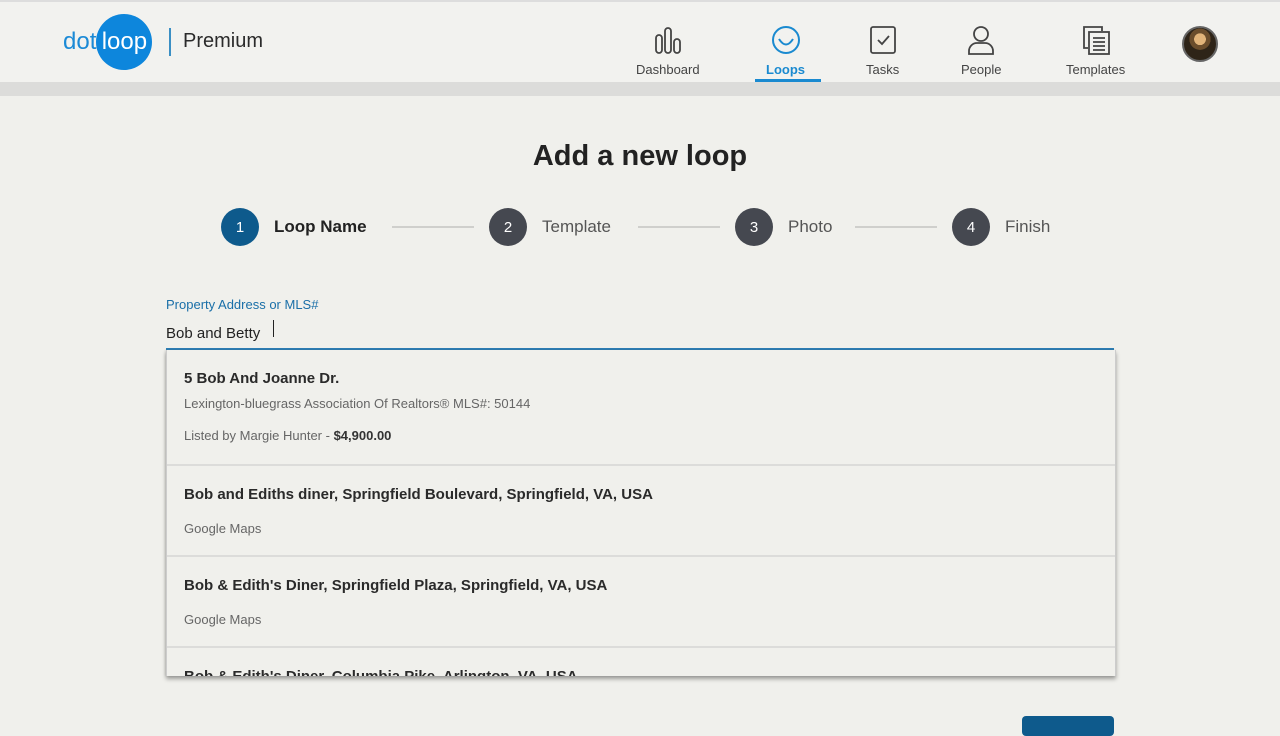  What do you see at coordinates (240, 227) in the screenshot?
I see `step-number: 1` at bounding box center [240, 227].